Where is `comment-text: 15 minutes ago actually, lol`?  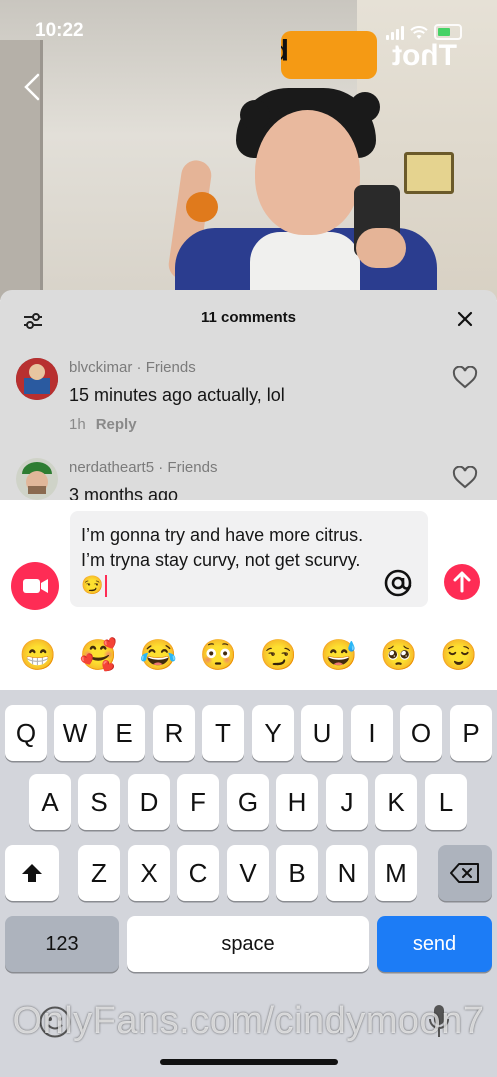
comment-text: 15 minutes ago actually, lol is located at coordinates (177, 395).